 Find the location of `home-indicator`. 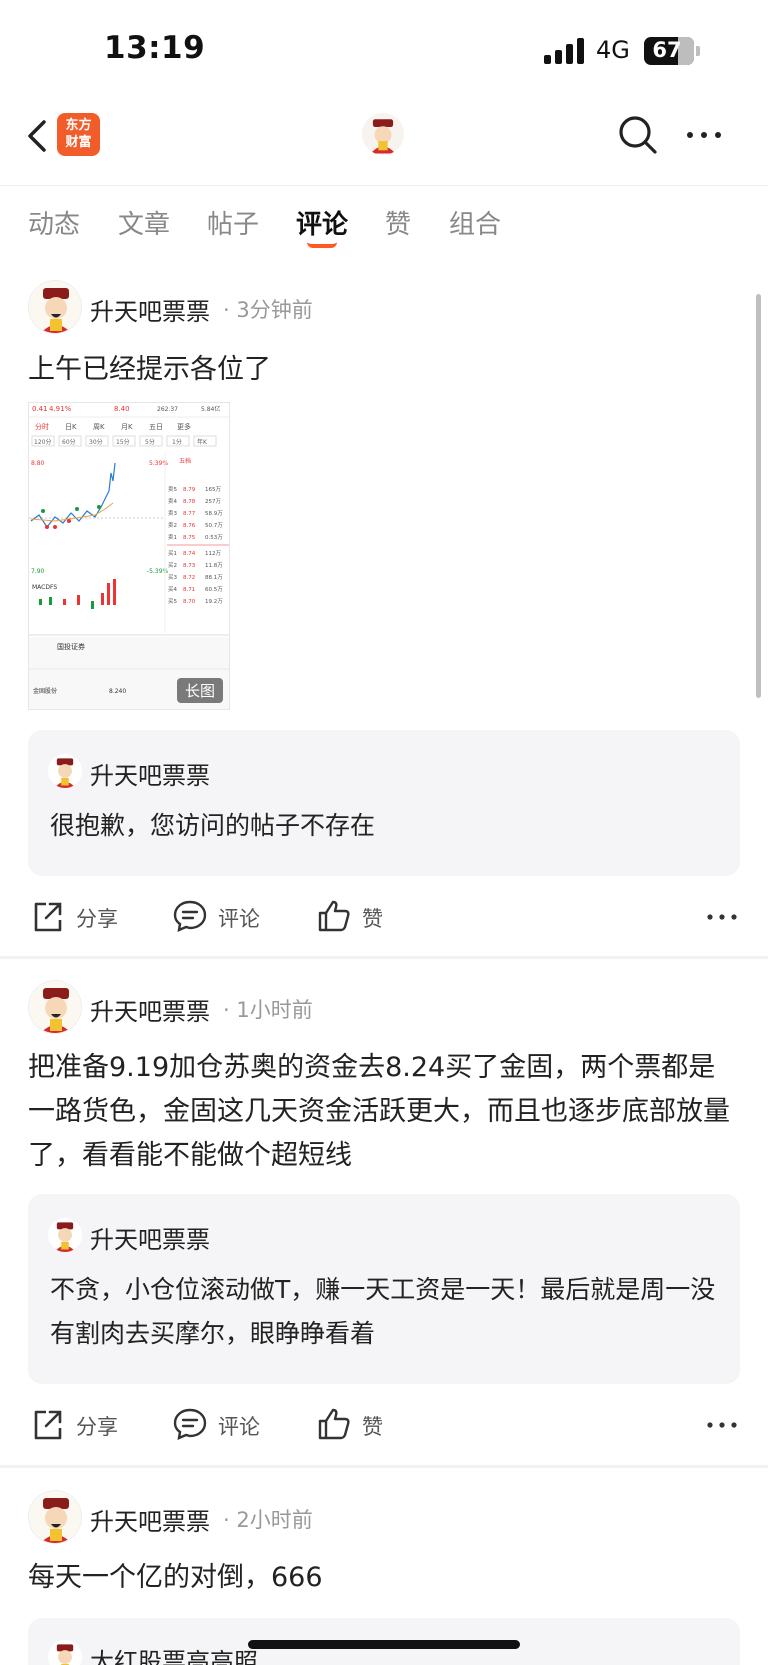

home-indicator is located at coordinates (384, 1644).